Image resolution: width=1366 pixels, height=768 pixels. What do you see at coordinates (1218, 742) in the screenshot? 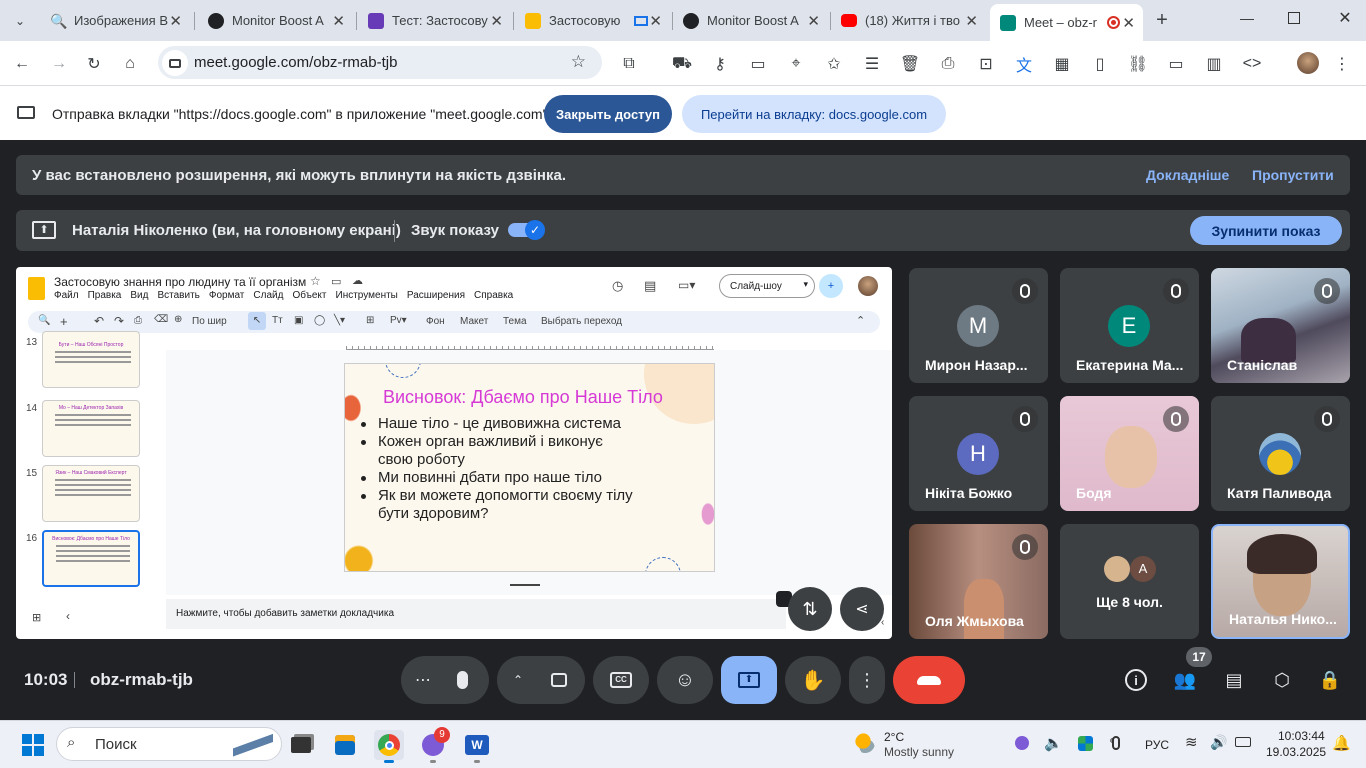
I see `volume-icon: 🔊` at bounding box center [1218, 742].